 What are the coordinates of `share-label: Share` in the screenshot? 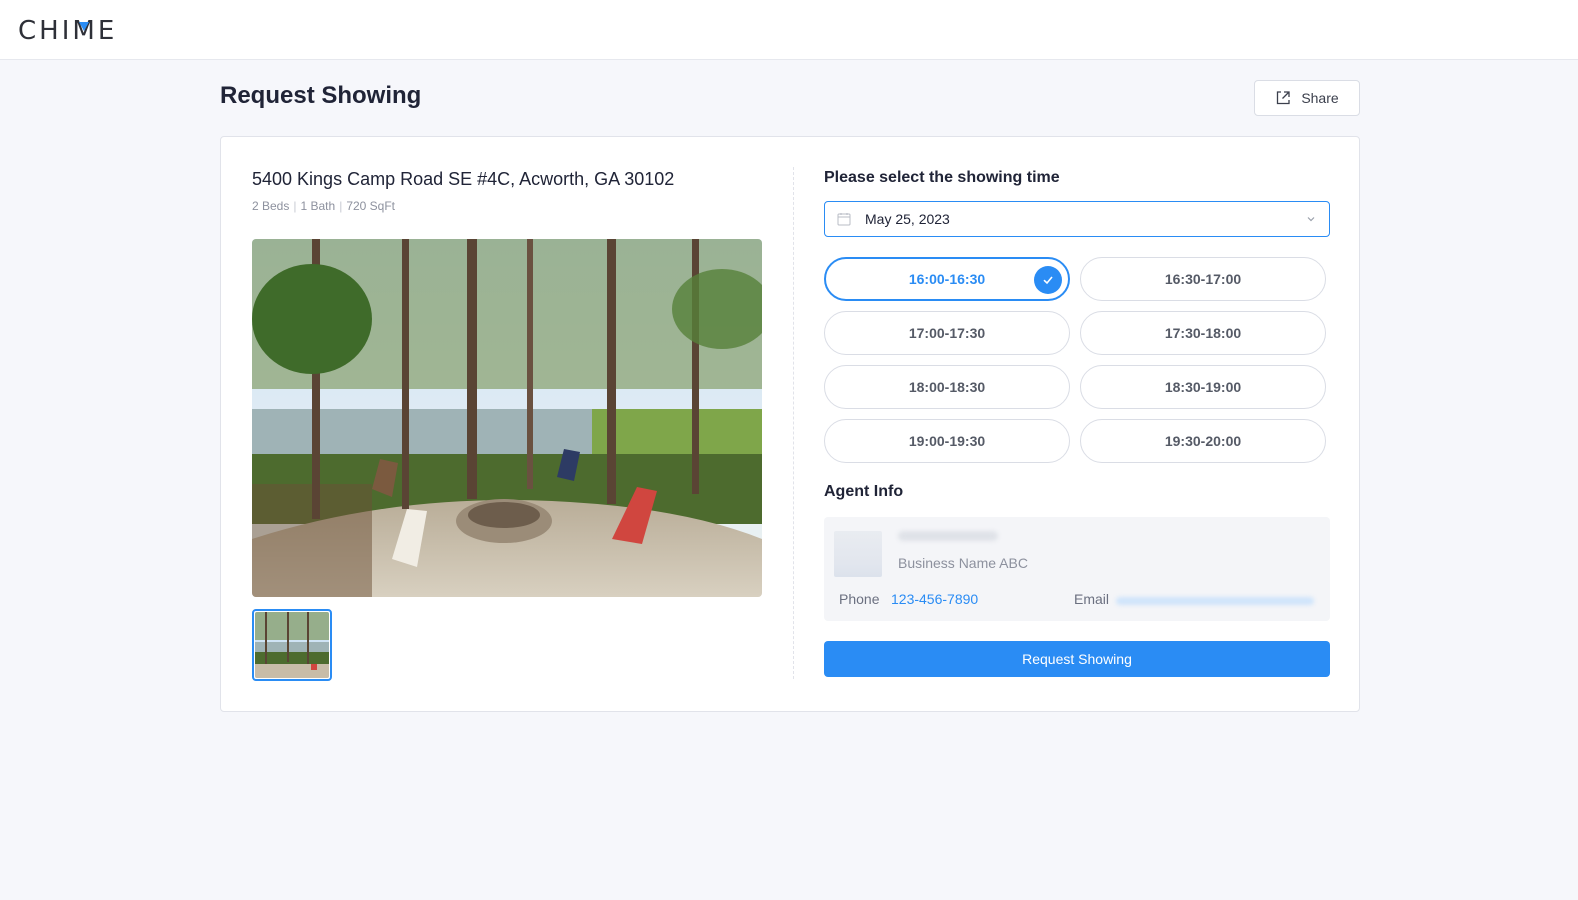 It's located at (1320, 98).